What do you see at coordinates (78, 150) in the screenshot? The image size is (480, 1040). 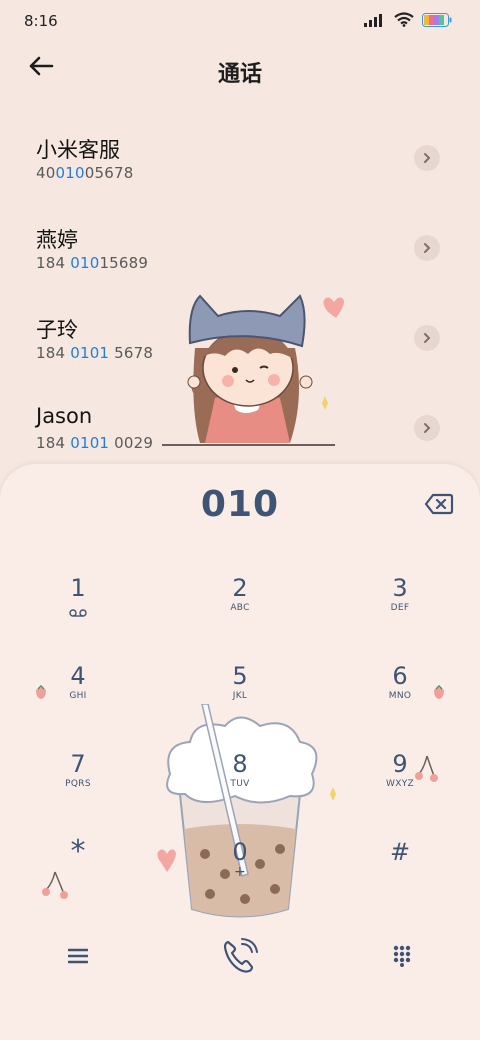 I see `contact-name: 小米客服` at bounding box center [78, 150].